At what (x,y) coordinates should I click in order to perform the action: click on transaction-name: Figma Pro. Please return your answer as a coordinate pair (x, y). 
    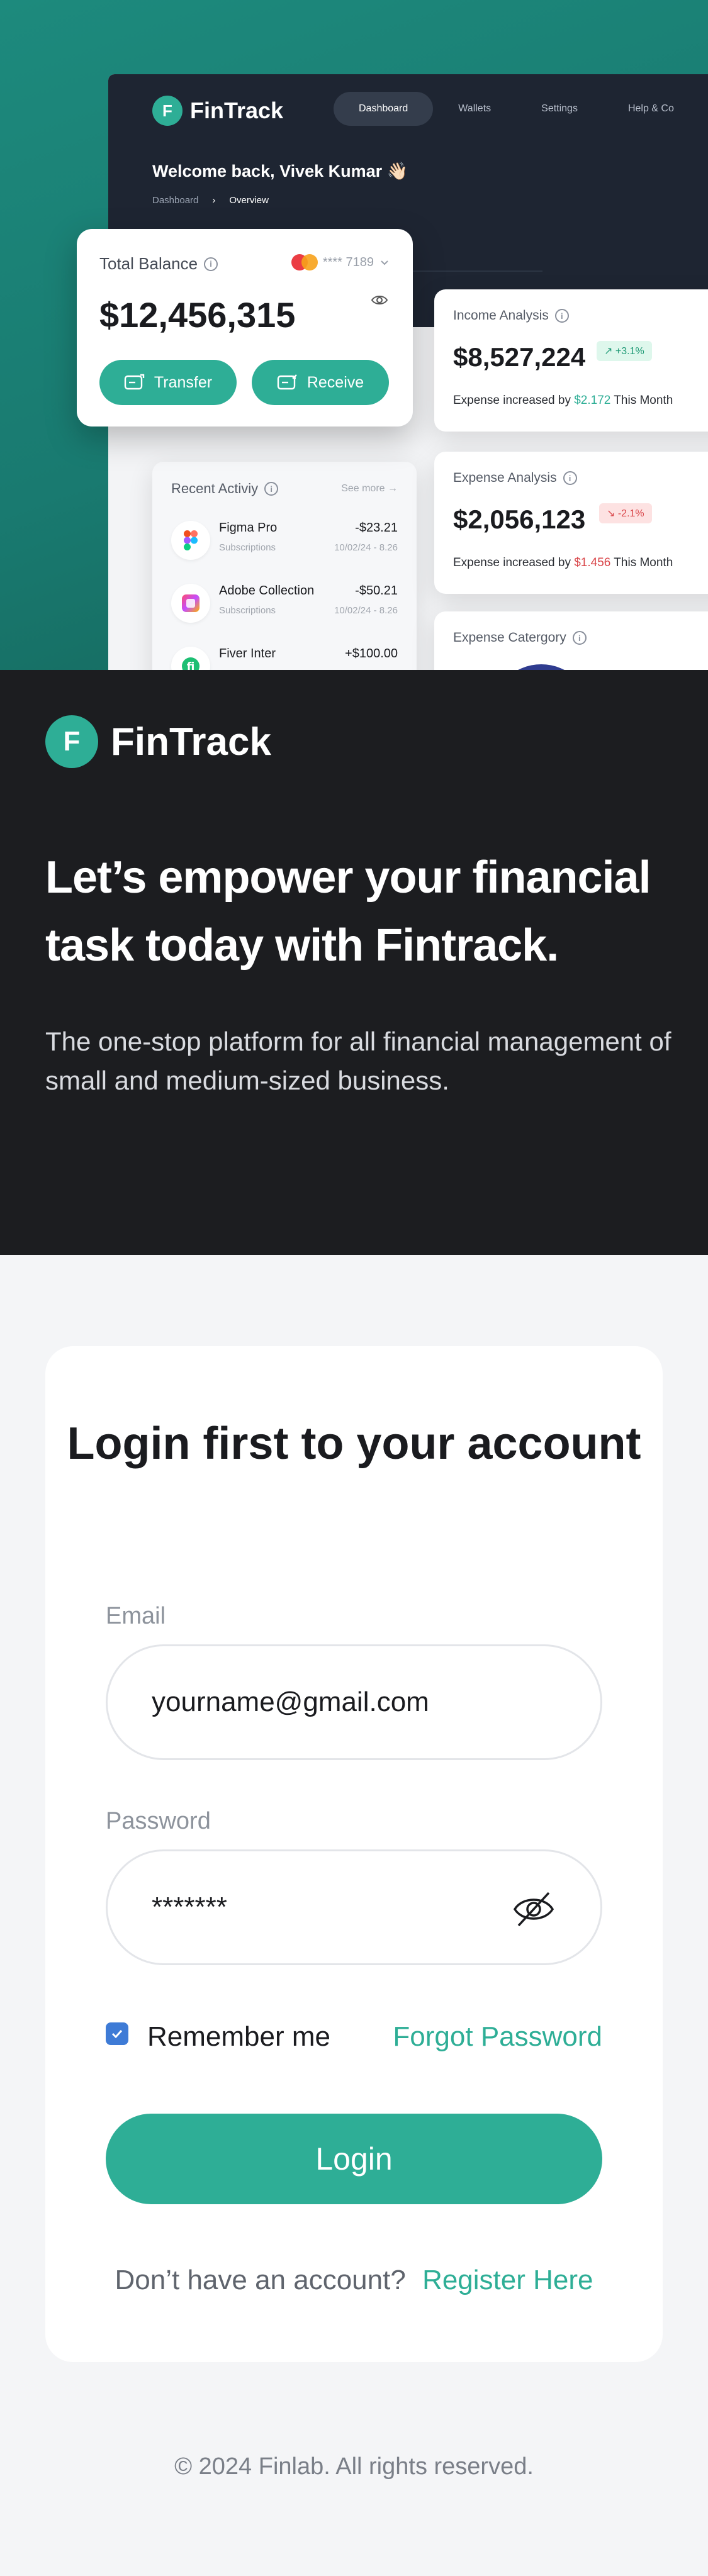
    Looking at the image, I should click on (248, 528).